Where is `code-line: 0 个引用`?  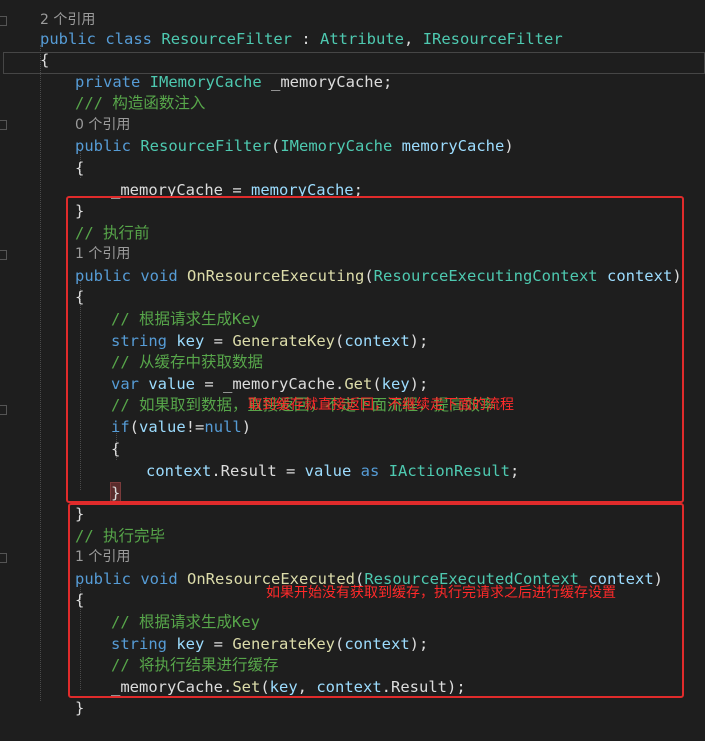
code-line: 0 个引用 is located at coordinates (352, 113).